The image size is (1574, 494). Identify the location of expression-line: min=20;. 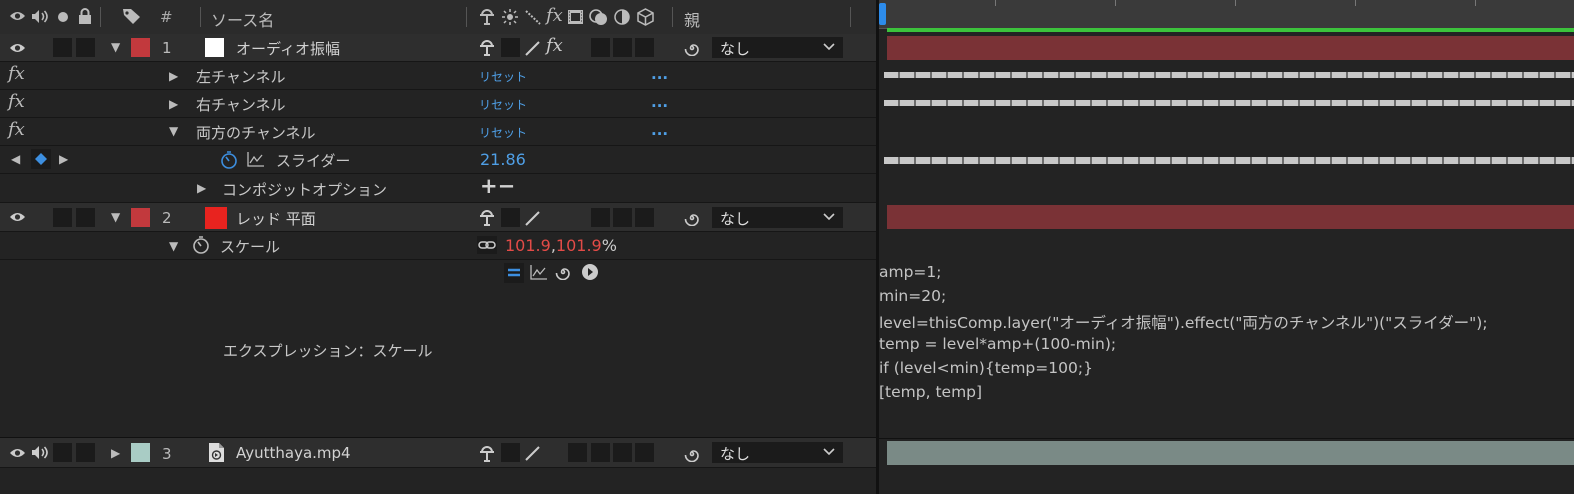
(912, 296).